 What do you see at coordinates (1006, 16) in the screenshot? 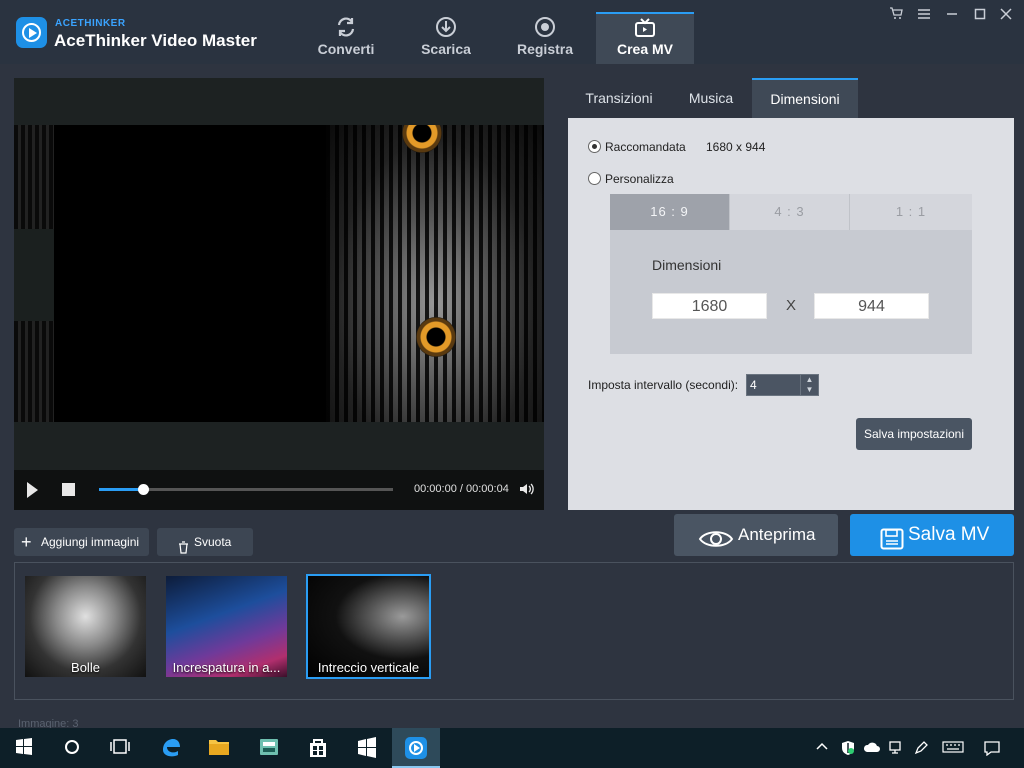
I see `close-icon` at bounding box center [1006, 16].